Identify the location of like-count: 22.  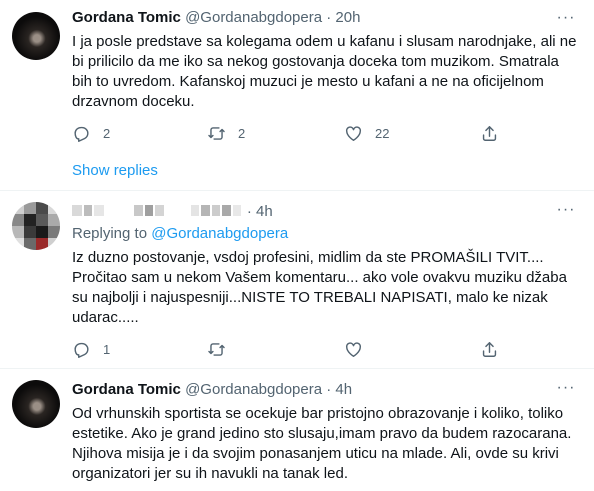
(382, 133).